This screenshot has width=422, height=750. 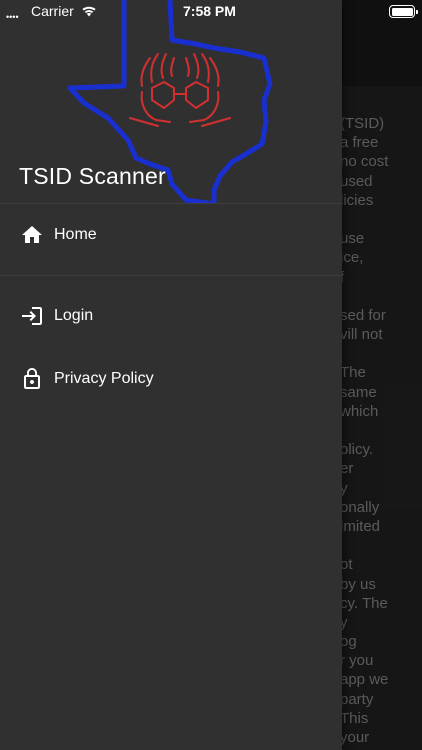 I want to click on carrier-label: Carrier, so click(x=52, y=11).